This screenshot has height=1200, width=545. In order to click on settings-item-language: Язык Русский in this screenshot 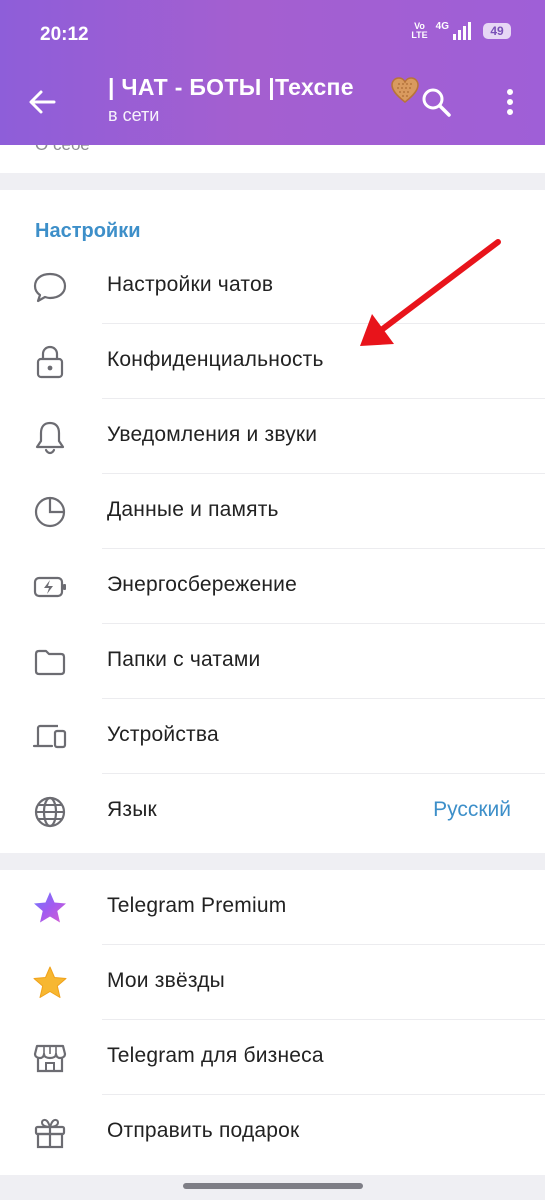, I will do `click(272, 811)`.